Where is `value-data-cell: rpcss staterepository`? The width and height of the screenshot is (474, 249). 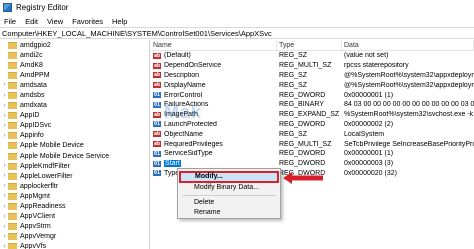 value-data-cell: rpcss staterepository is located at coordinates (376, 66).